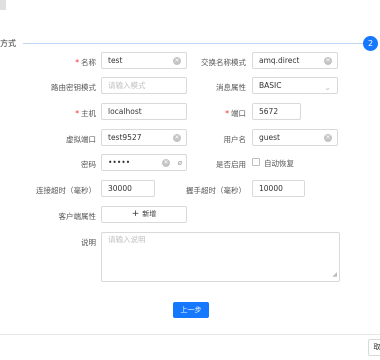 The width and height of the screenshot is (380, 360). I want to click on cancel-button: 取, so click(374, 347).